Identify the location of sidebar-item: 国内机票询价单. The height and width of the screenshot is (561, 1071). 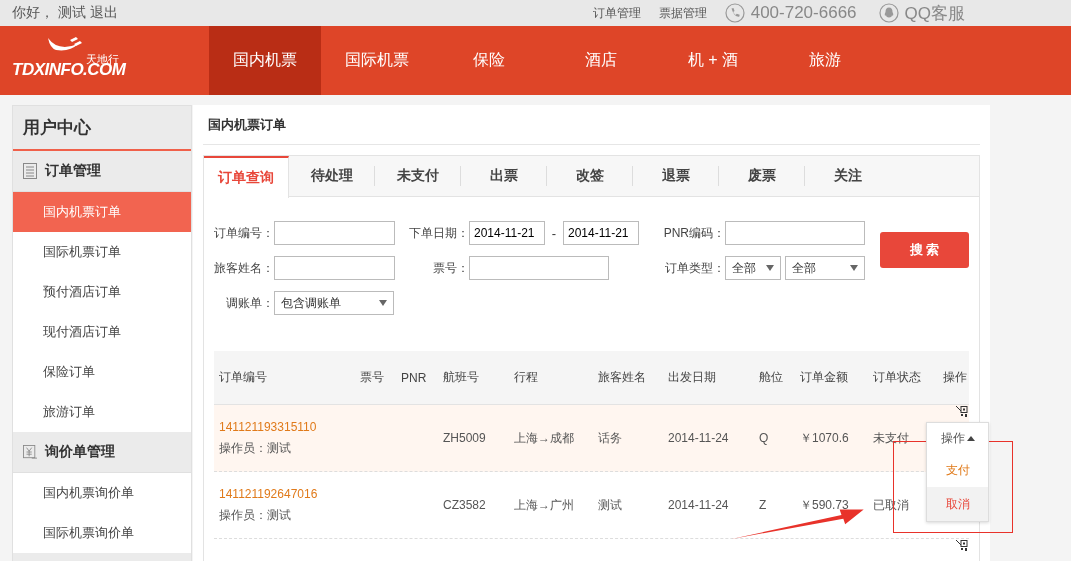
(102, 493).